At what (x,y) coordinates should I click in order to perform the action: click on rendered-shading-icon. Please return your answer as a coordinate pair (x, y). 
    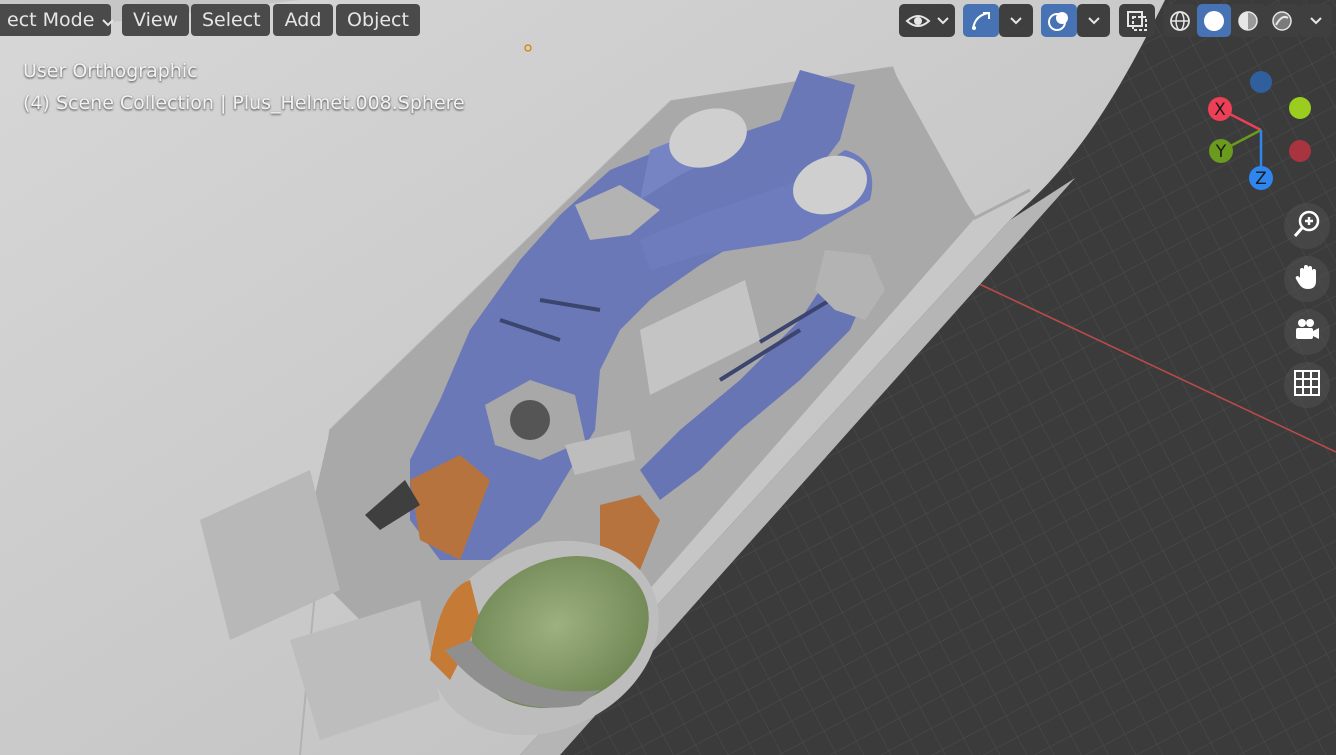
    Looking at the image, I should click on (1282, 21).